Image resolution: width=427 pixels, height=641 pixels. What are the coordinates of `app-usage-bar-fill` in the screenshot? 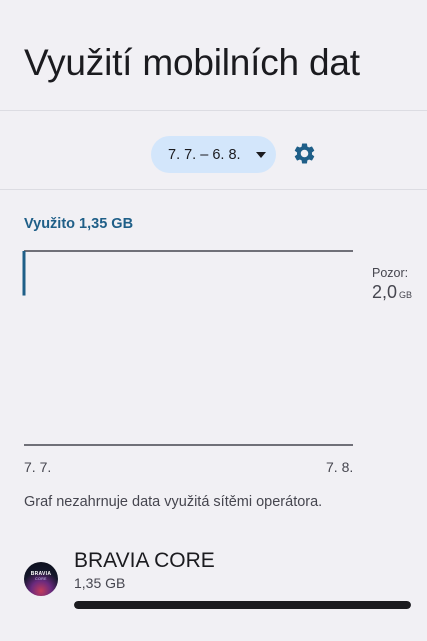 It's located at (242, 605).